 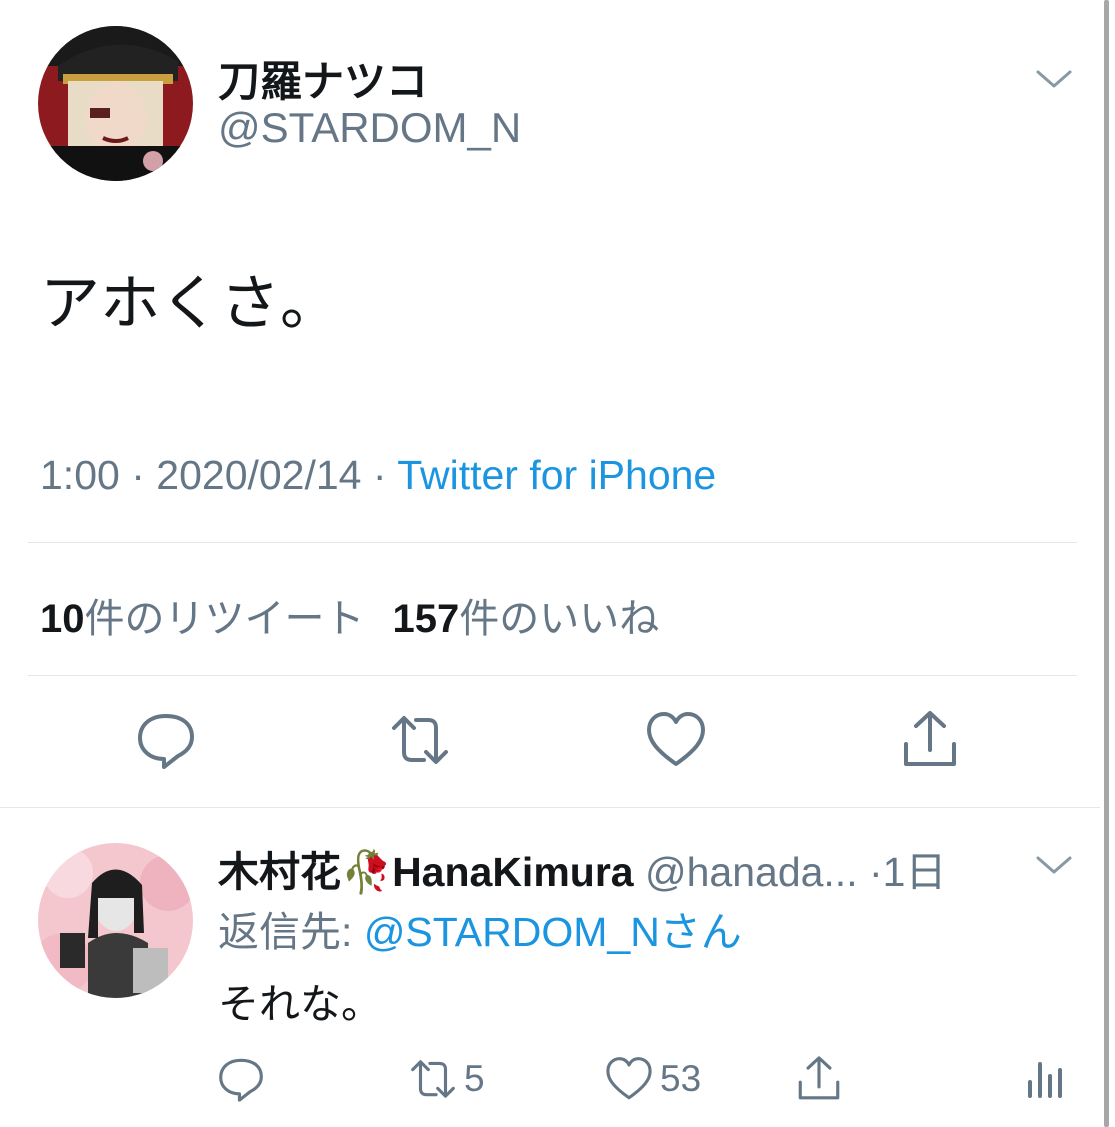 I want to click on user-handle: @STARDOM_N, so click(x=369, y=128).